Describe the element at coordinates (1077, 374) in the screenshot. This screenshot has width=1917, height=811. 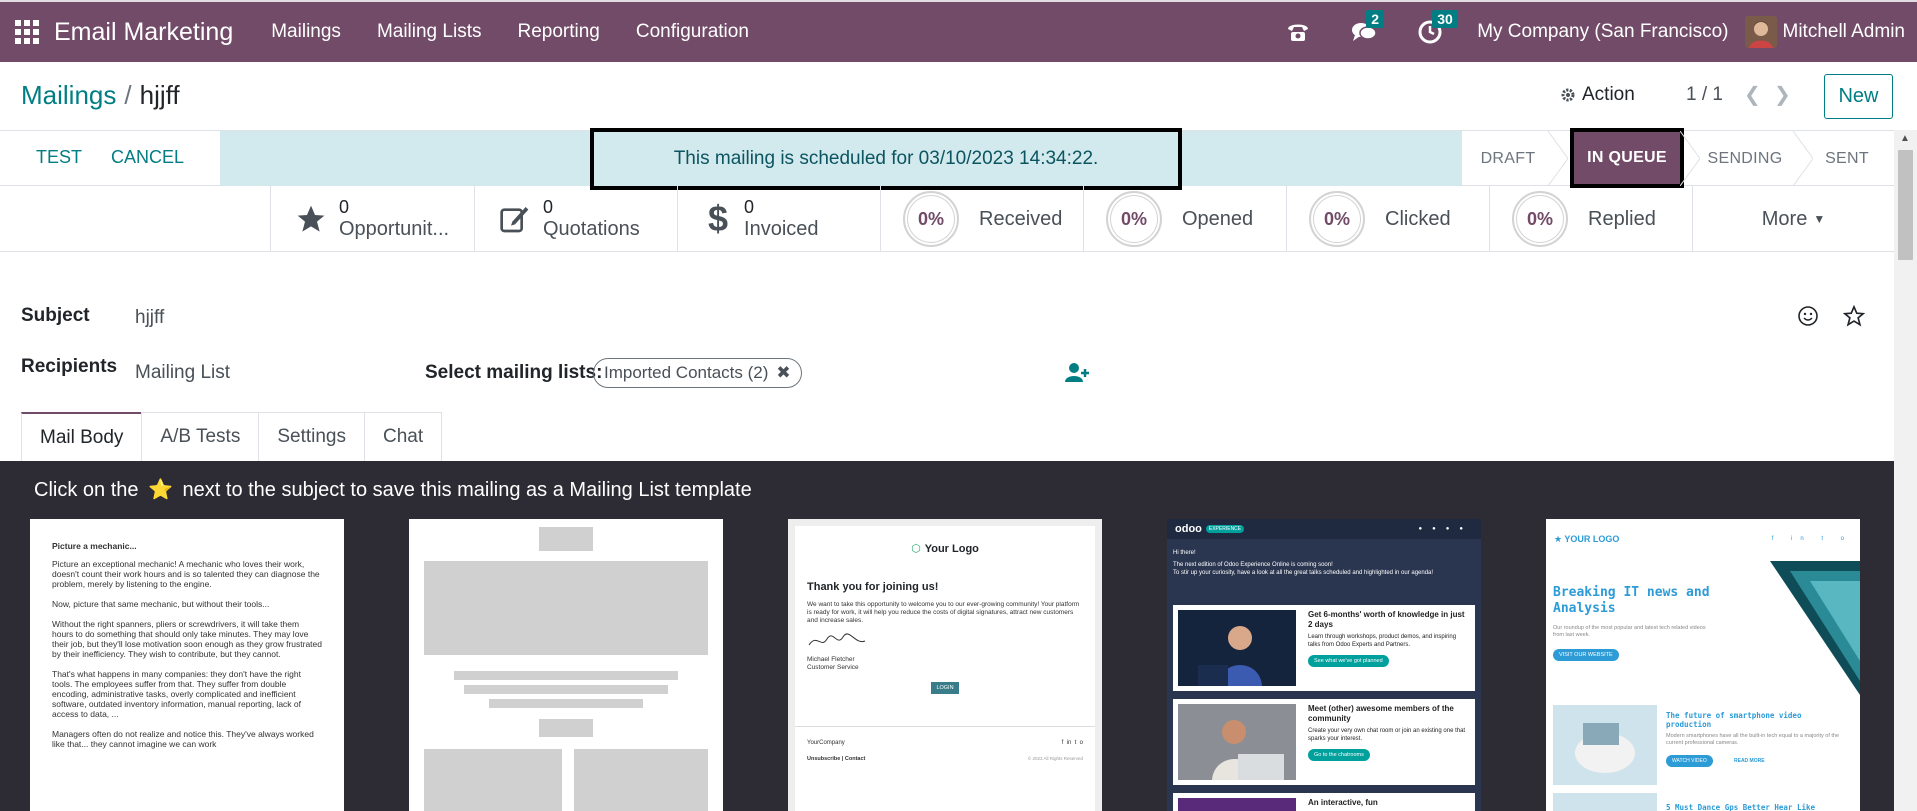
I see `add-user-icon` at that location.